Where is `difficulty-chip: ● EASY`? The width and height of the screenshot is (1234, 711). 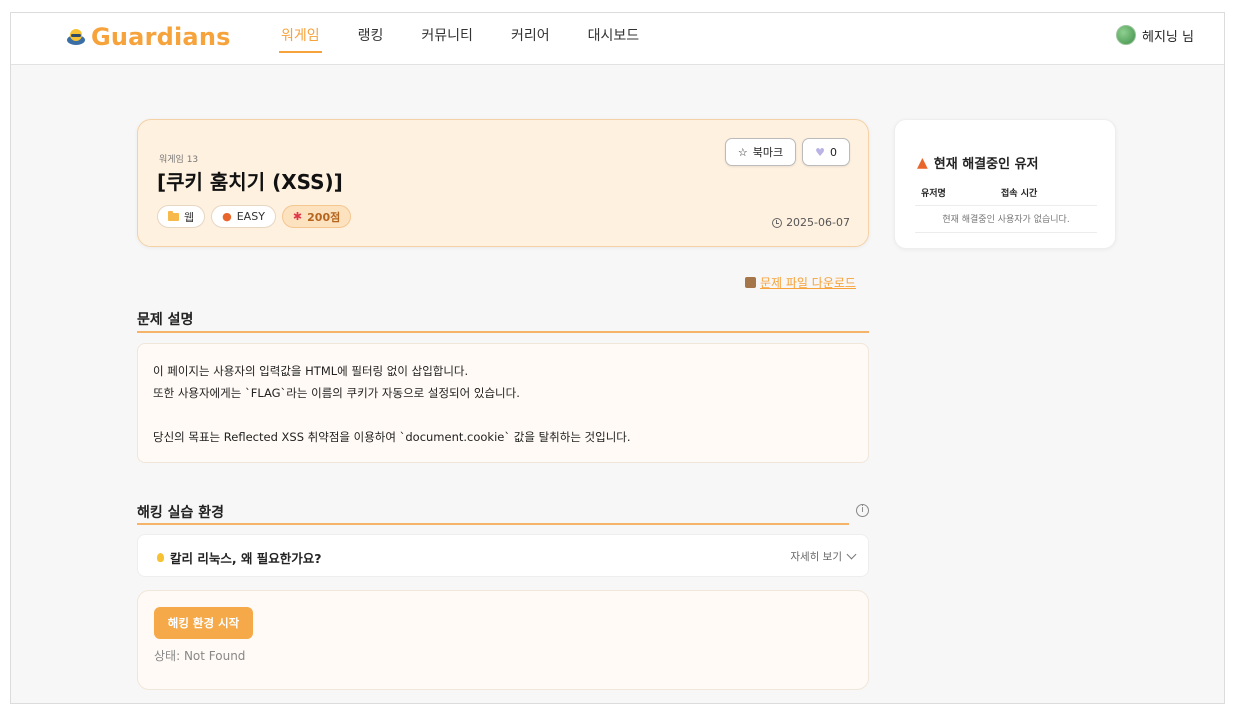
difficulty-chip: ● EASY is located at coordinates (243, 216).